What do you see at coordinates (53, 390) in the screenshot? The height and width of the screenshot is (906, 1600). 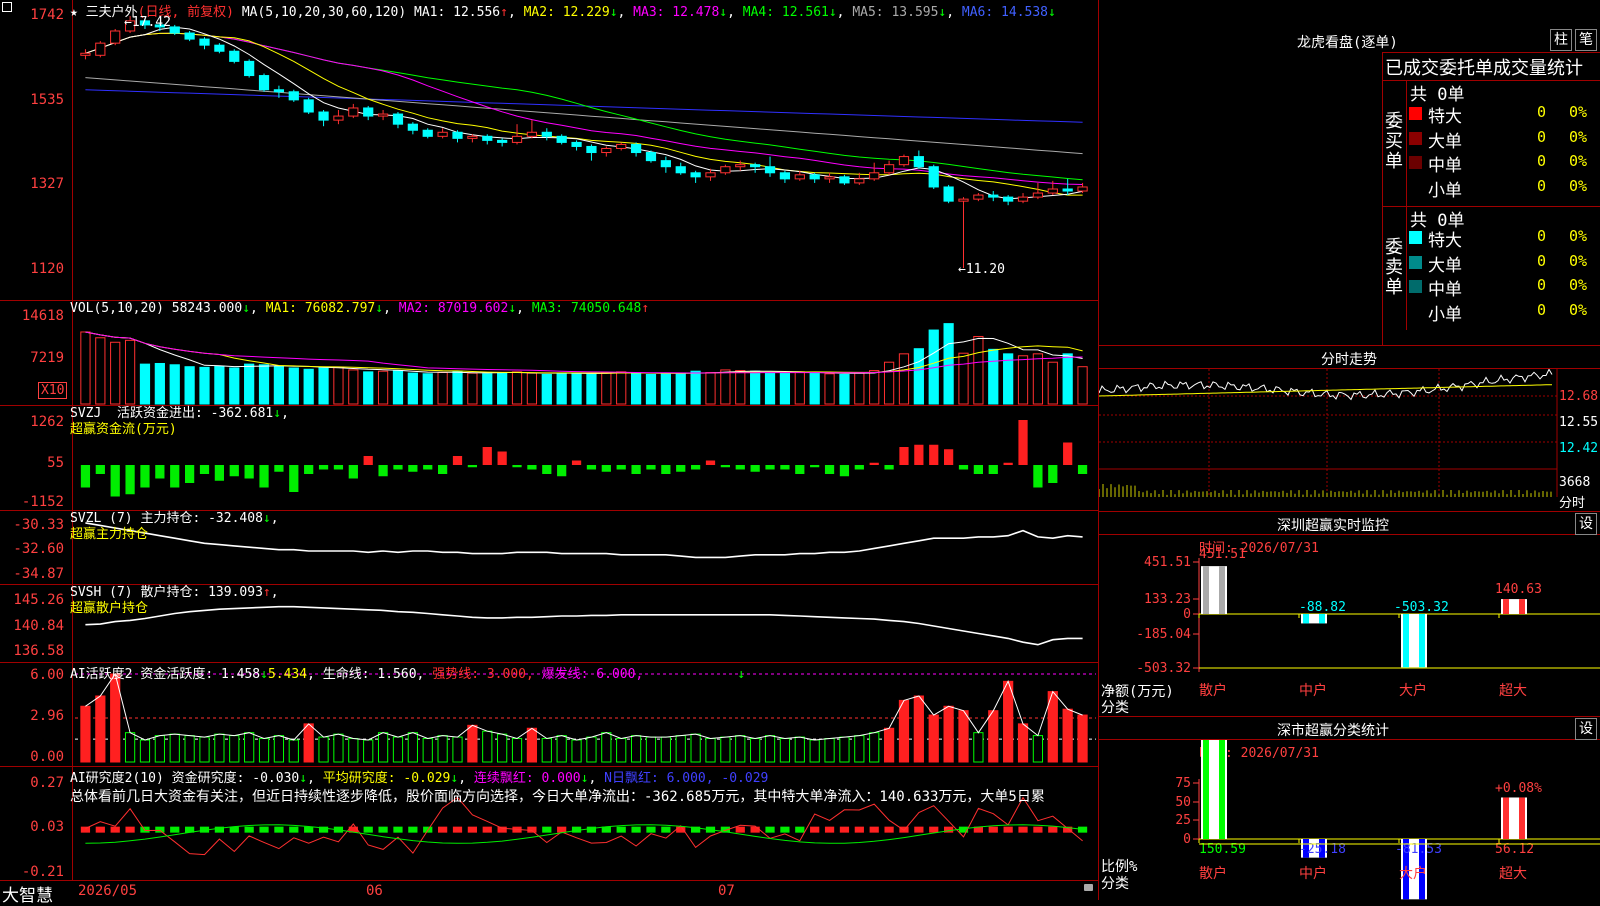 I see `vol-unit-badge: X10` at bounding box center [53, 390].